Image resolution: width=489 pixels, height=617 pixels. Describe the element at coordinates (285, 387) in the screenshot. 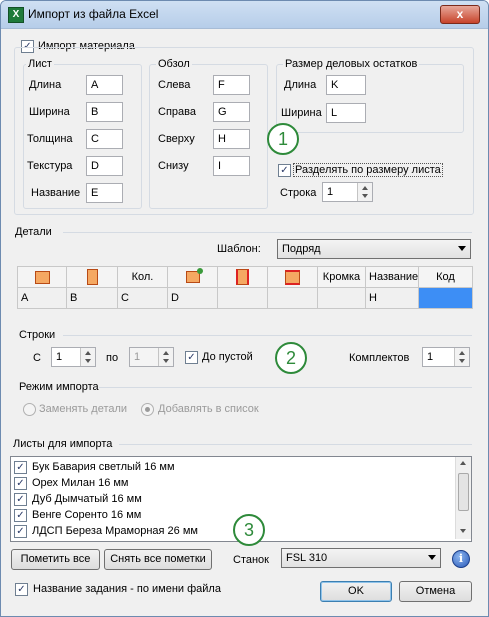

I see `import-mode-separator` at that location.